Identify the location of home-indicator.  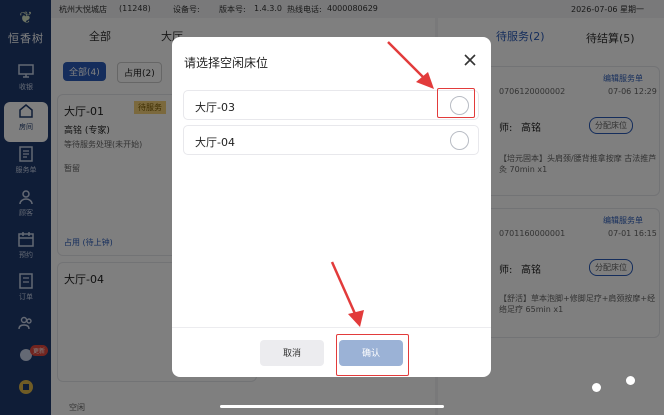
(332, 406).